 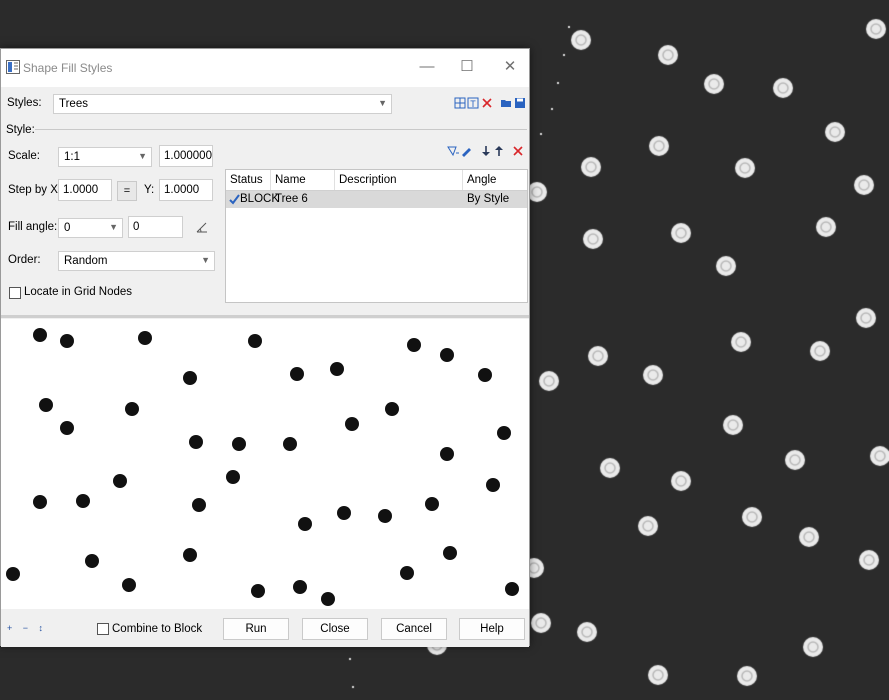 I want to click on row-angle: By Style, so click(x=488, y=199).